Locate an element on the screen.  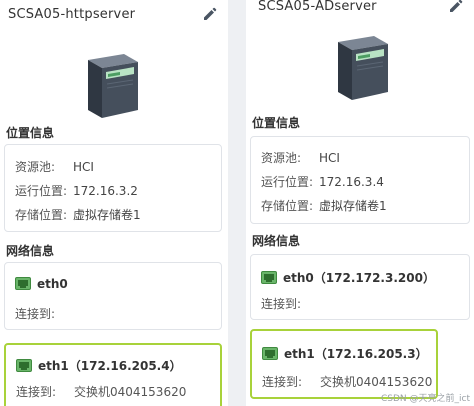
nic-card-eth1: eth1（172.16.205.4） 连接到: 交换机0404153620 is located at coordinates (113, 374).